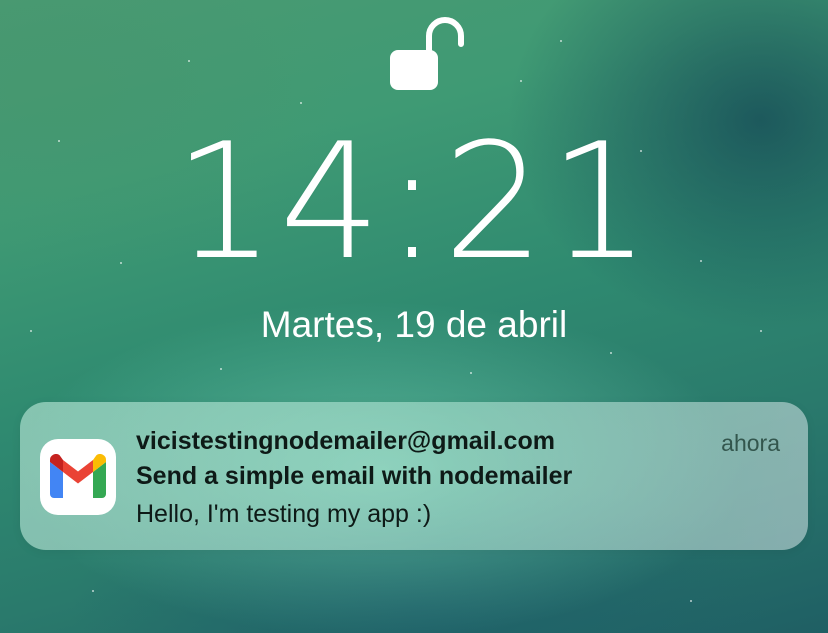 Image resolution: width=828 pixels, height=633 pixels. Describe the element at coordinates (345, 441) in the screenshot. I see `notification-sender: vicistestingnodemailer@gmail.com` at that location.